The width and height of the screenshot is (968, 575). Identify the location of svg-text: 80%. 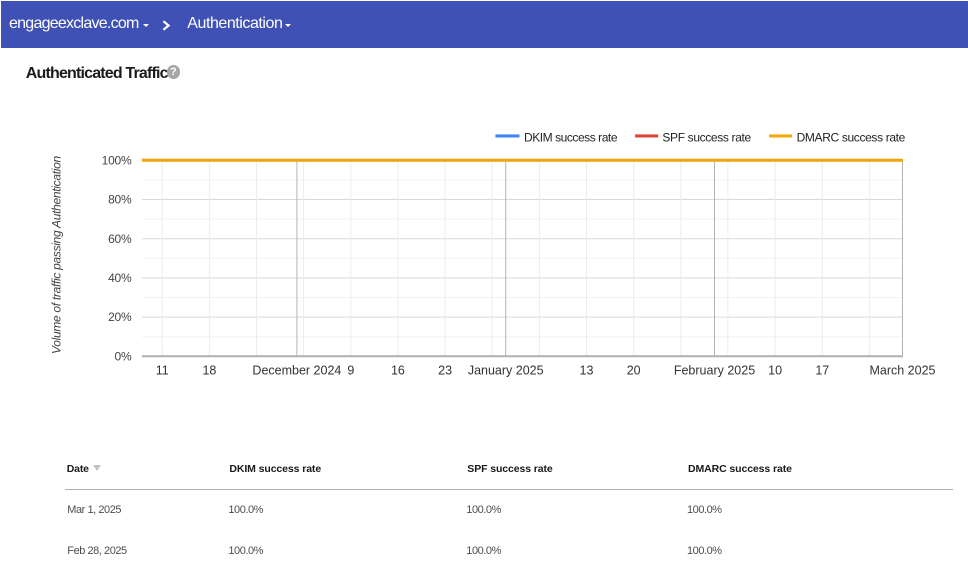
(120, 200).